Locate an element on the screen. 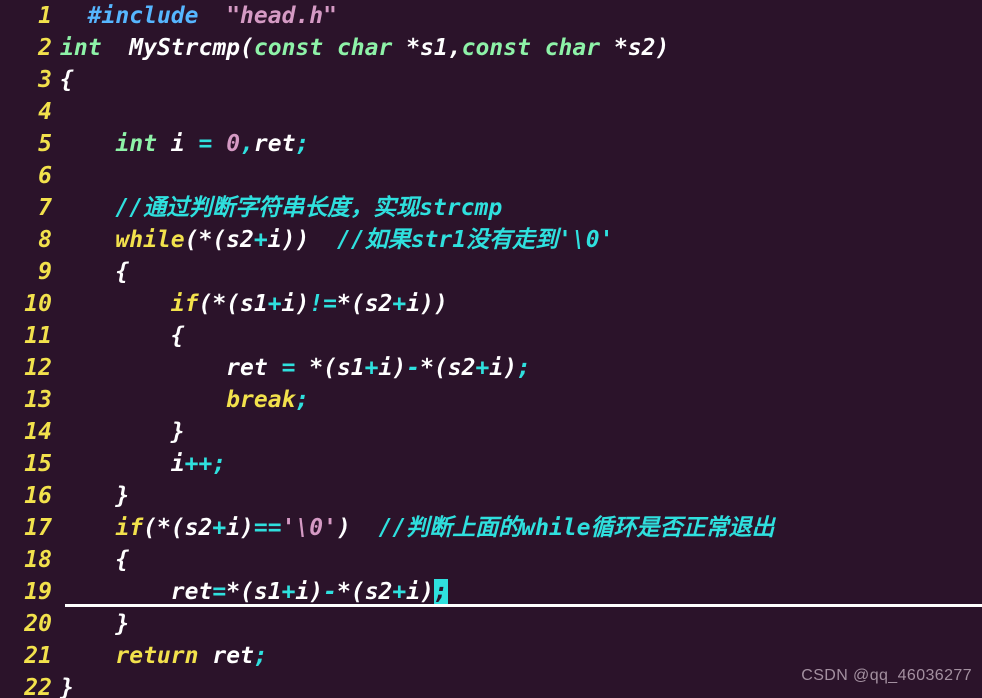  code-line: 20 } is located at coordinates (491, 624).